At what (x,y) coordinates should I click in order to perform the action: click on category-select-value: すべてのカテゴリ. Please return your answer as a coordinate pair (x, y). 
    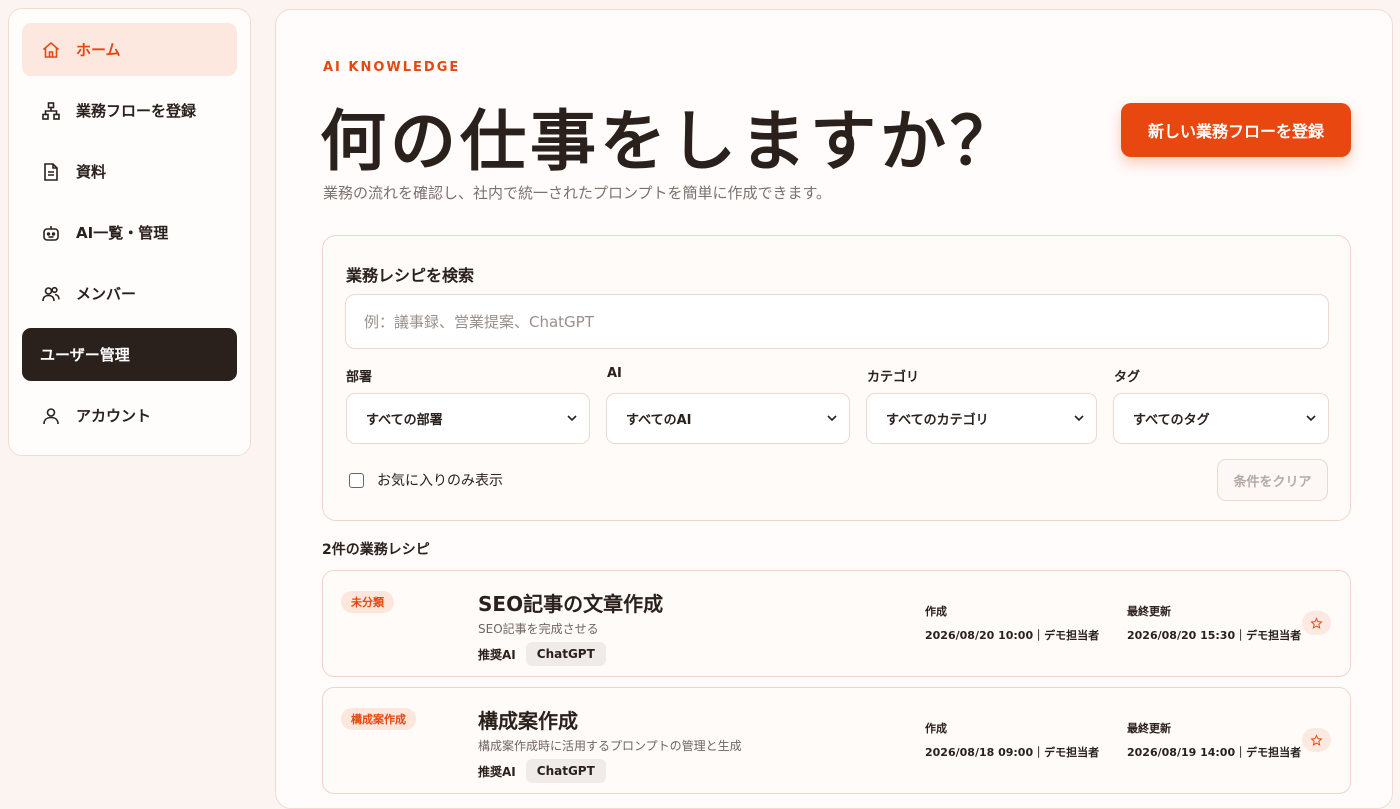
    Looking at the image, I should click on (937, 420).